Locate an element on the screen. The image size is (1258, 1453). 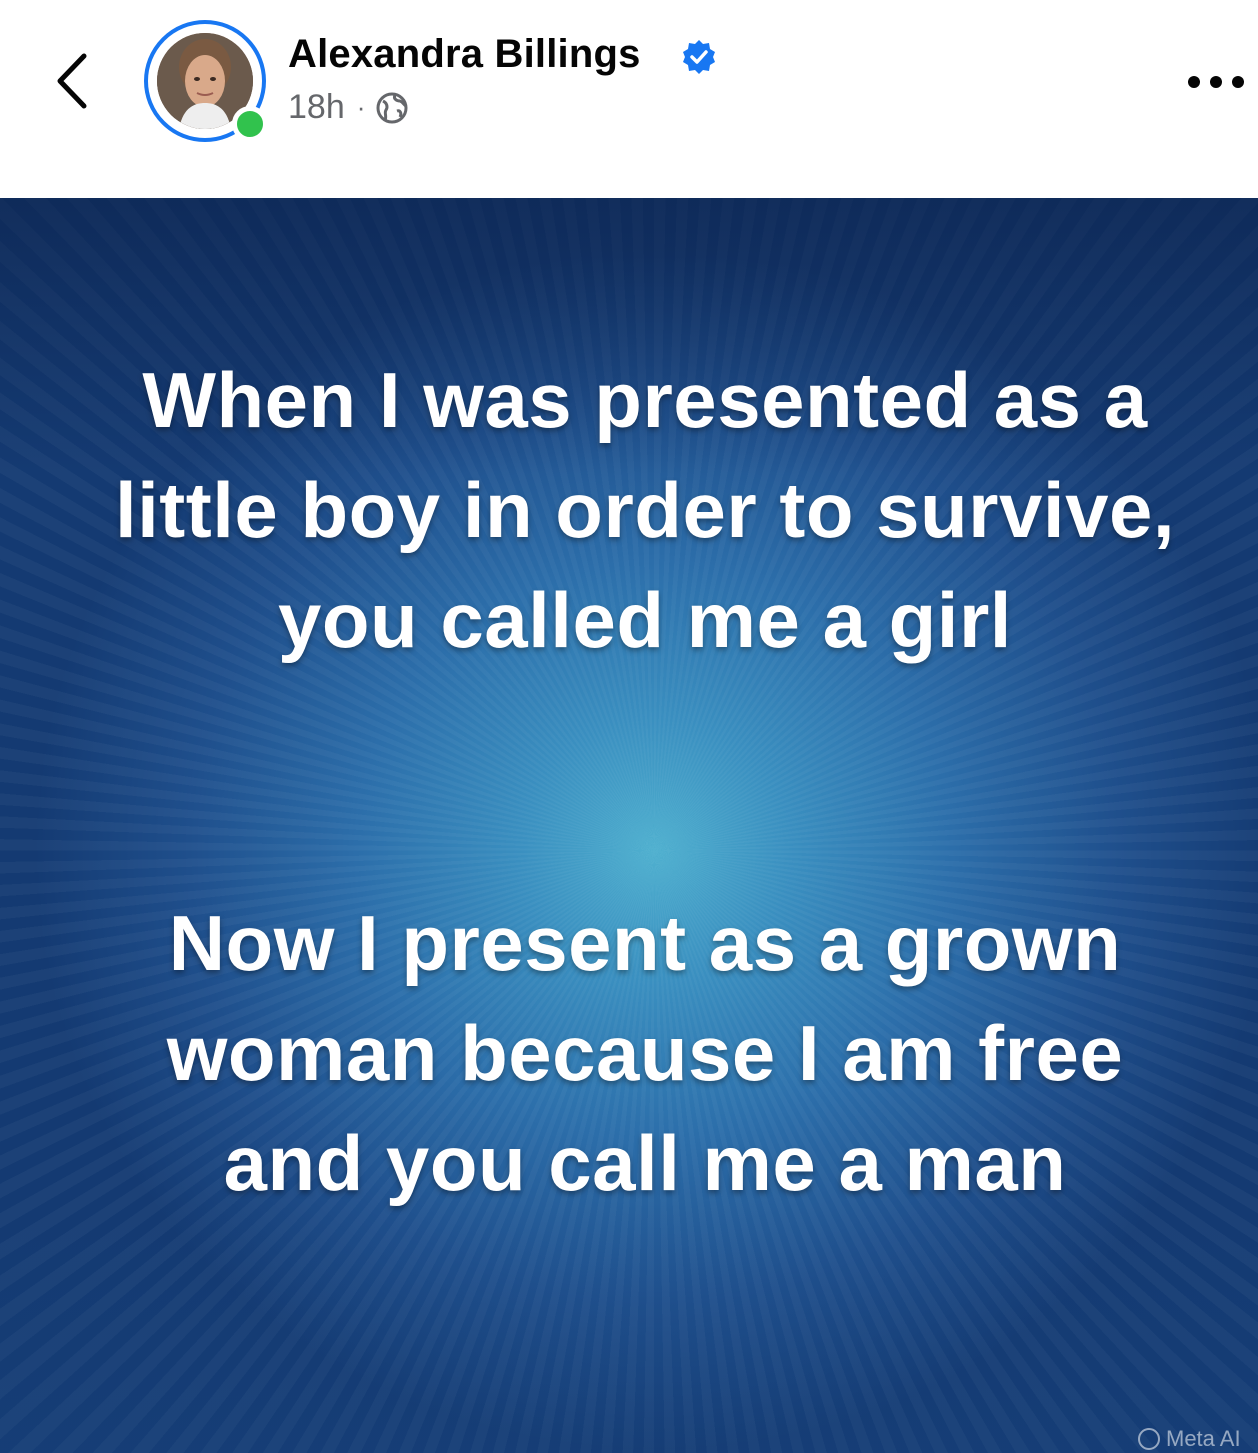
author-name-link: Alexandra Billings is located at coordinates (464, 54).